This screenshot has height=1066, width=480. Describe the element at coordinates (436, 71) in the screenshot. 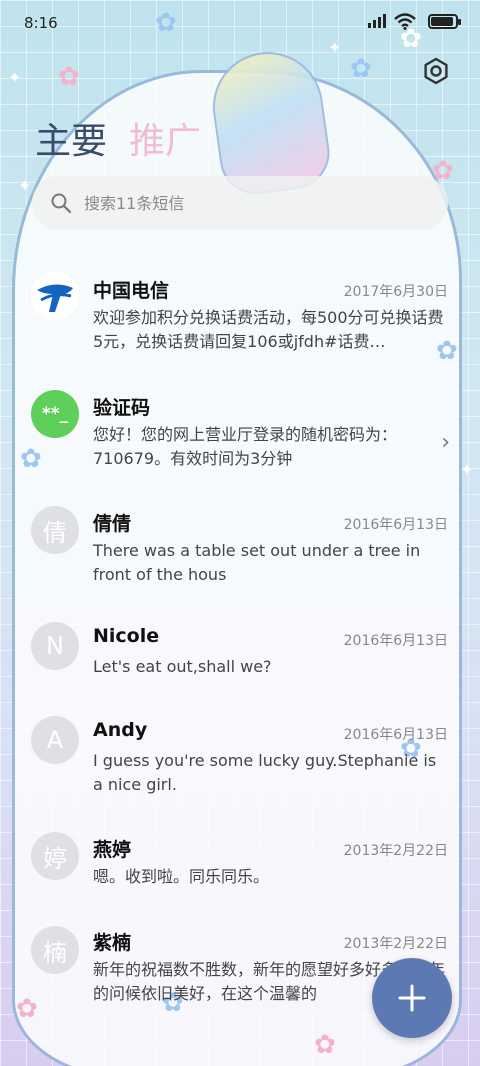

I see `gear-icon` at that location.